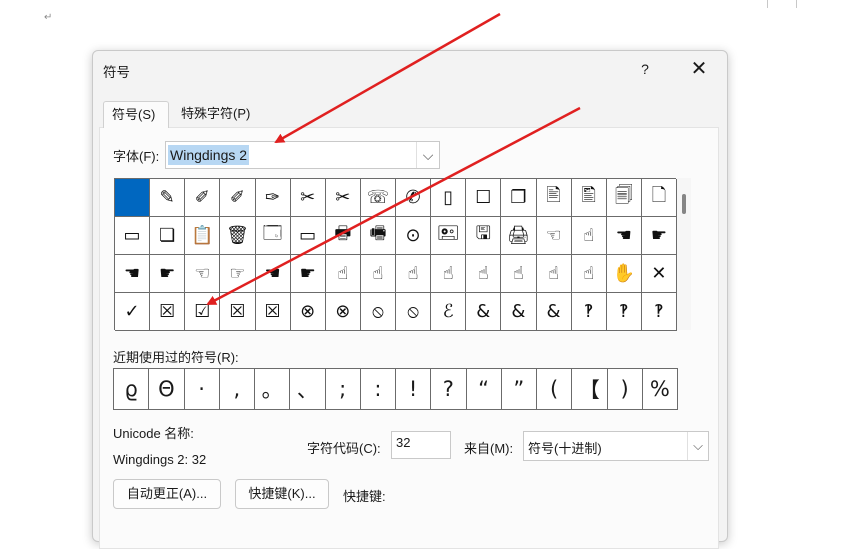 The height and width of the screenshot is (549, 846). What do you see at coordinates (203, 312) in the screenshot?
I see `symbol-cell: ☑` at bounding box center [203, 312].